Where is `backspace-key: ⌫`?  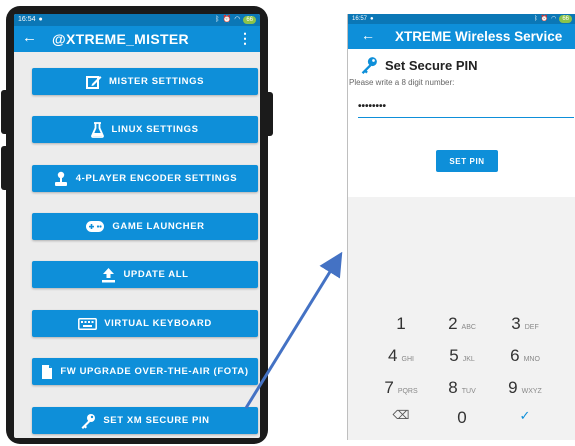 backspace-key: ⌫ is located at coordinates (401, 421).